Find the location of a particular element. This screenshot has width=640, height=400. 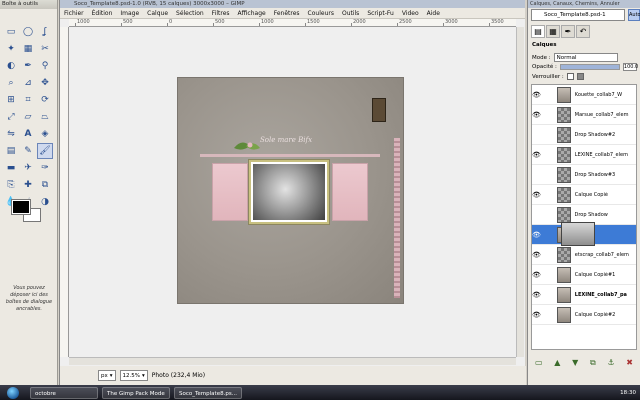

lace-decoration is located at coordinates (397, 218).